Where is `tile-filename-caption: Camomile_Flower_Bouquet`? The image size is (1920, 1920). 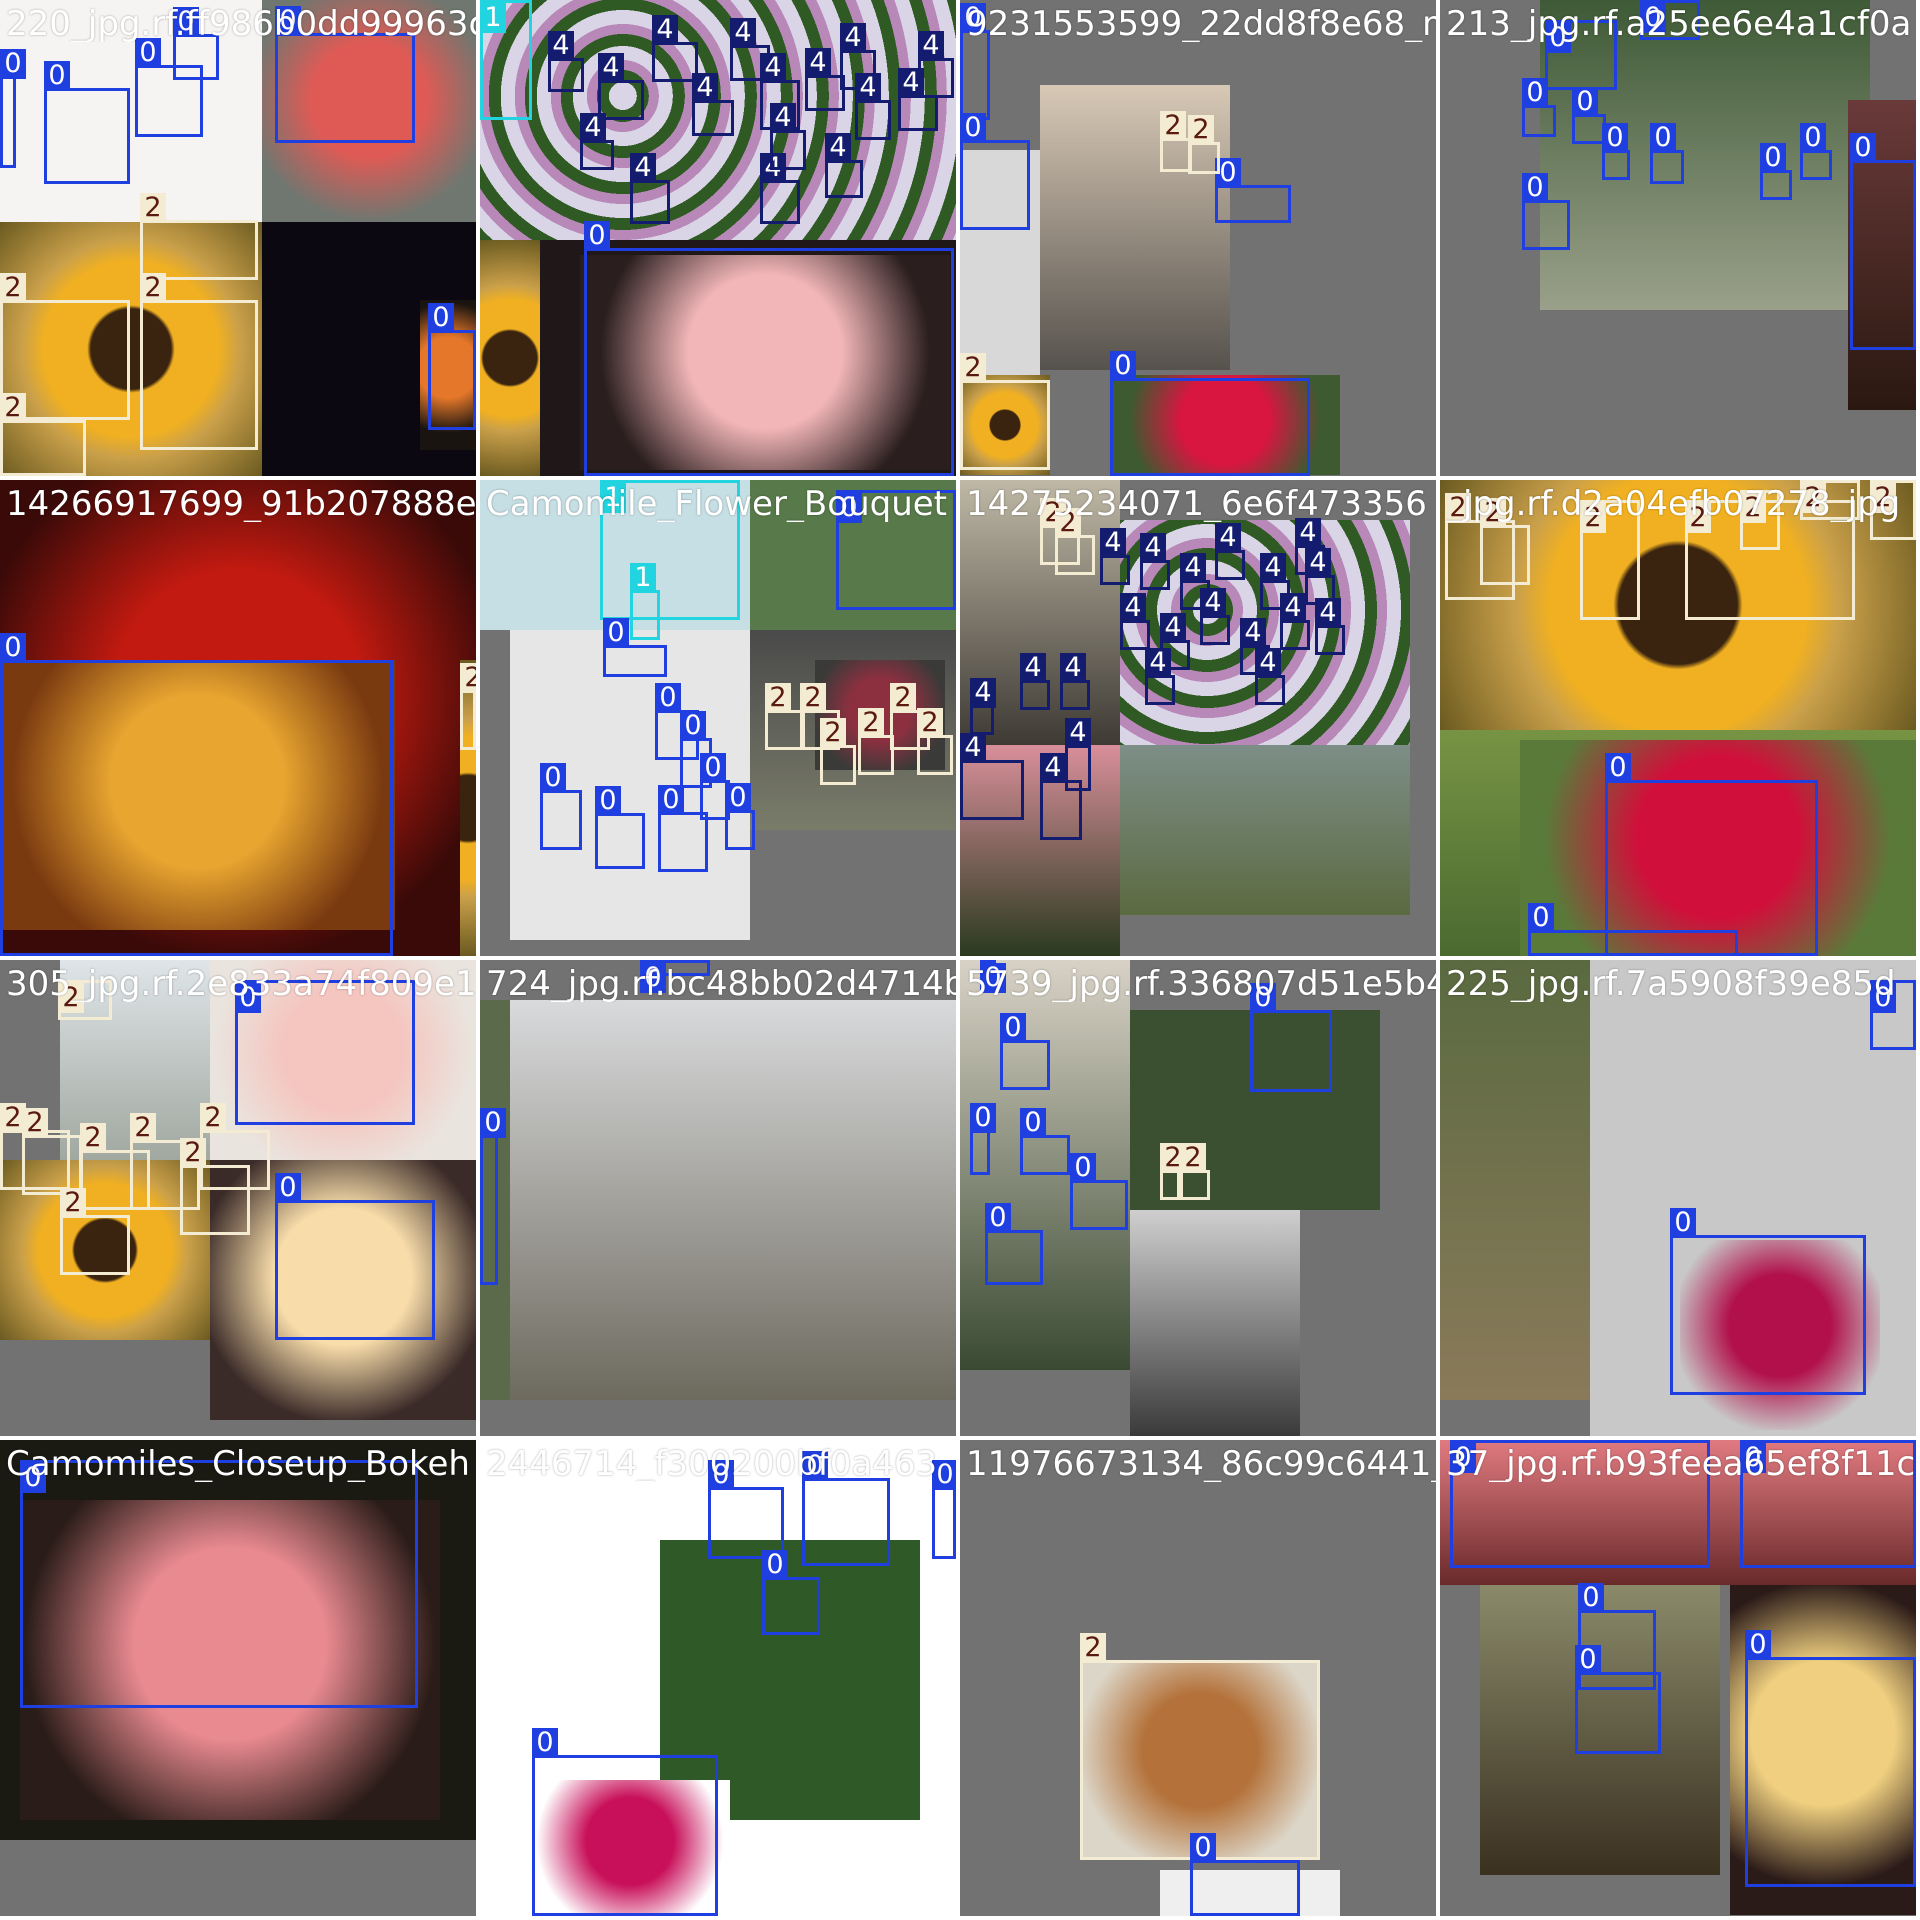
tile-filename-caption: Camomile_Flower_Bouquet is located at coordinates (716, 504).